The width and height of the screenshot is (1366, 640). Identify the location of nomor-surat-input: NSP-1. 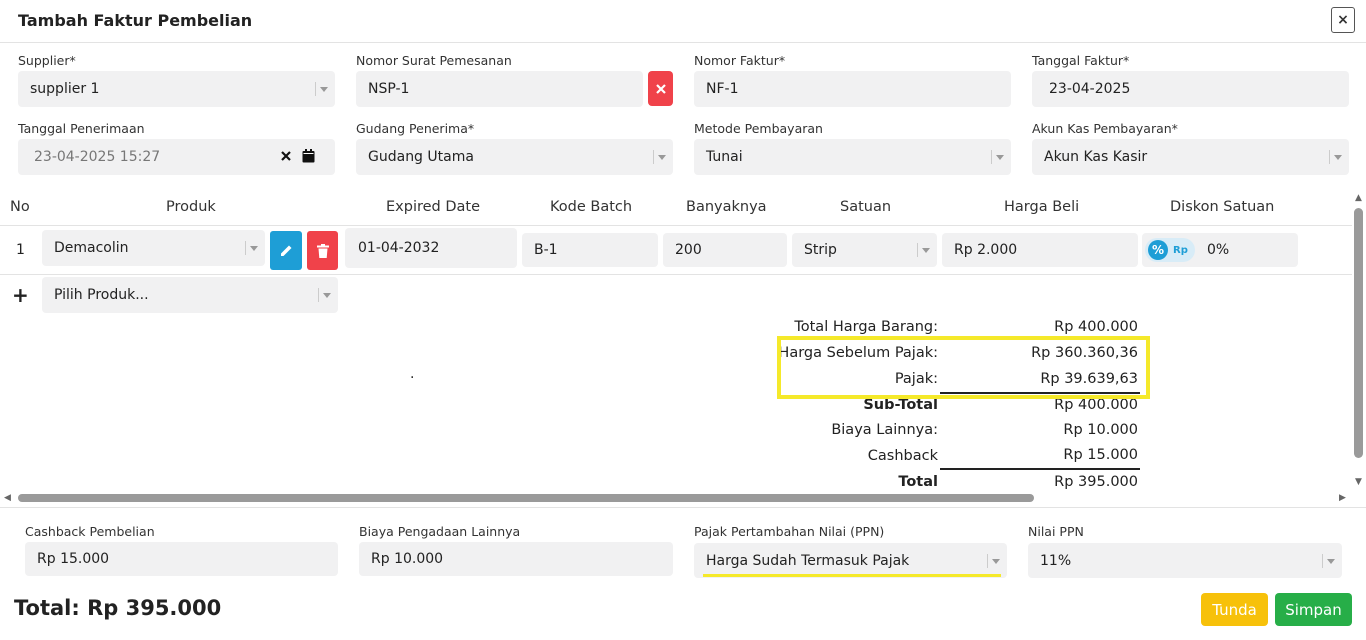
(499, 89).